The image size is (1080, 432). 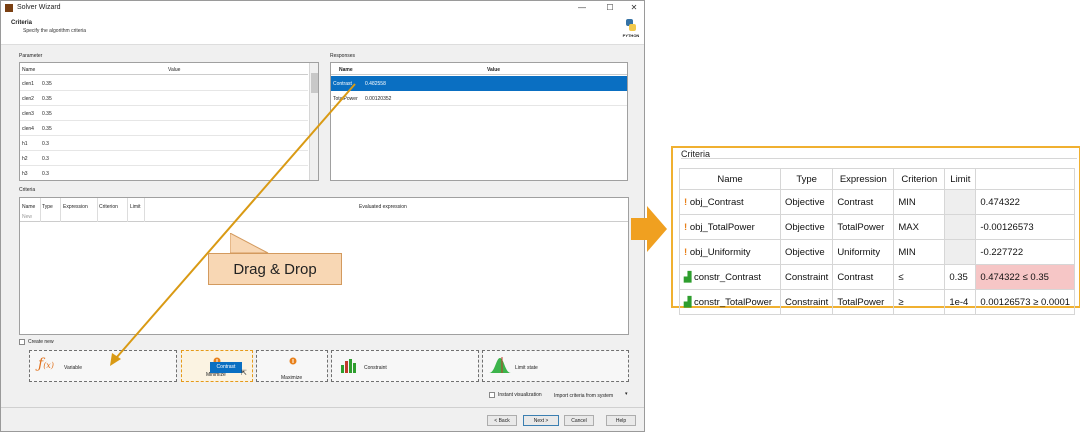 What do you see at coordinates (806, 179) in the screenshot?
I see `column-type: Type` at bounding box center [806, 179].